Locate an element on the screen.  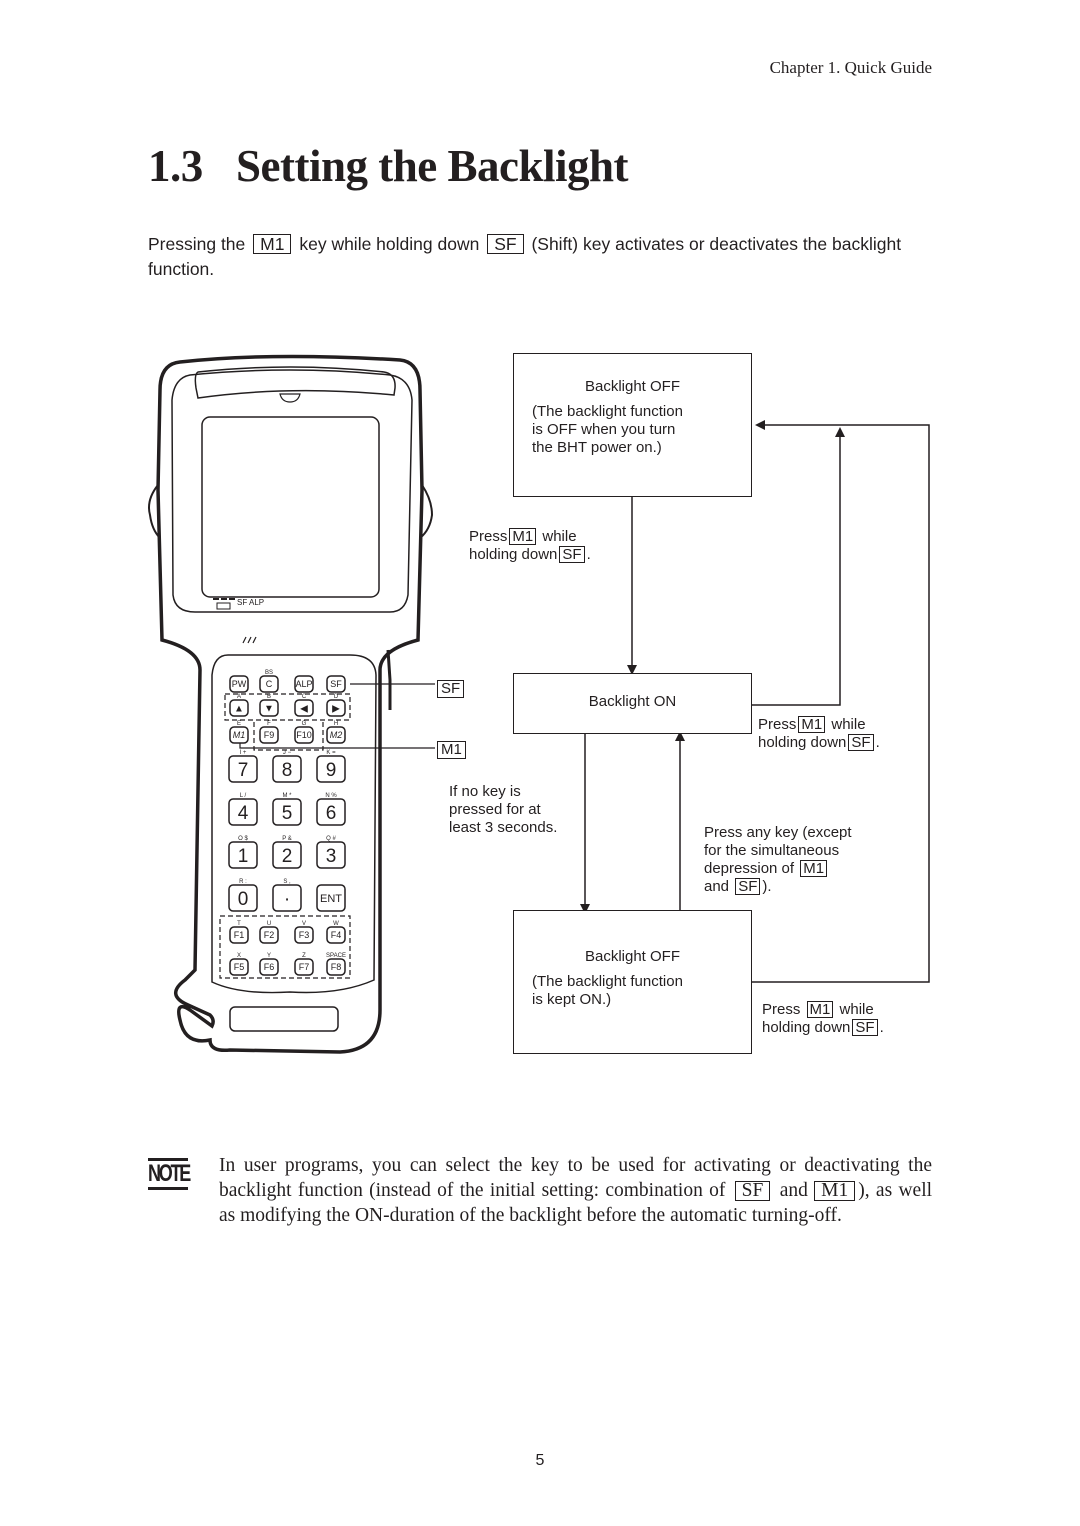
intro-text: key while holding down is located at coordinates (389, 244).